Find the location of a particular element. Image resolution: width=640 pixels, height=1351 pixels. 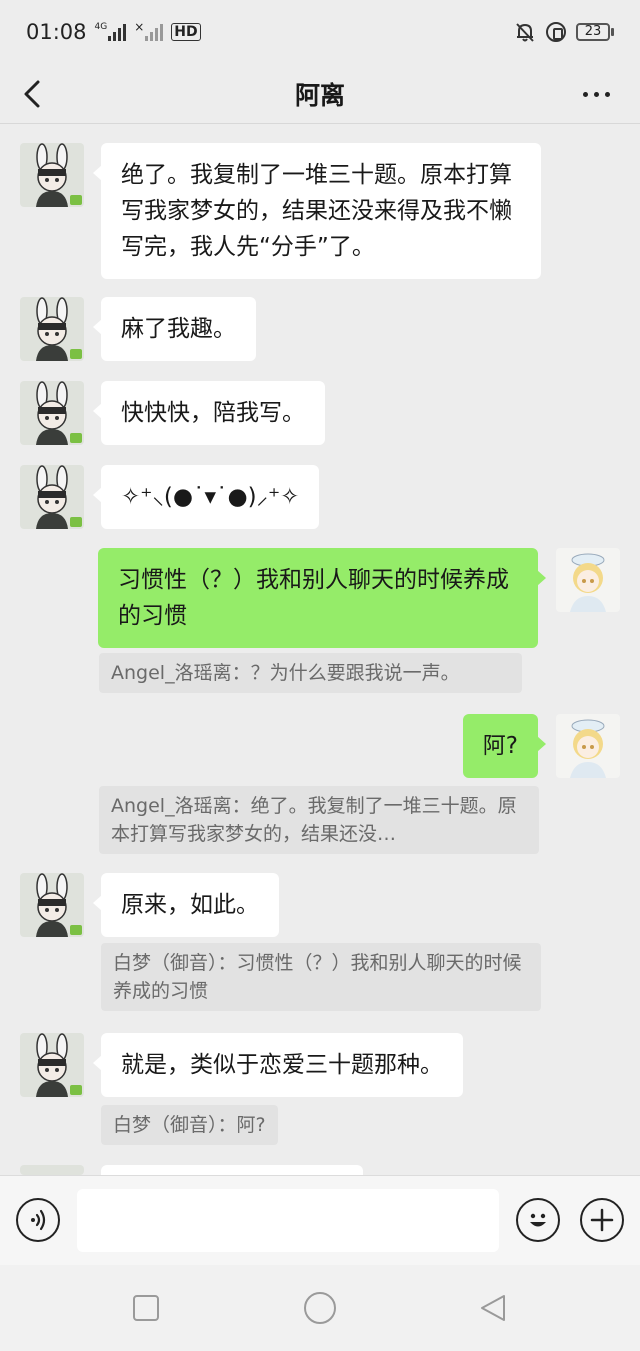

lock-rotation-icon is located at coordinates (556, 32).